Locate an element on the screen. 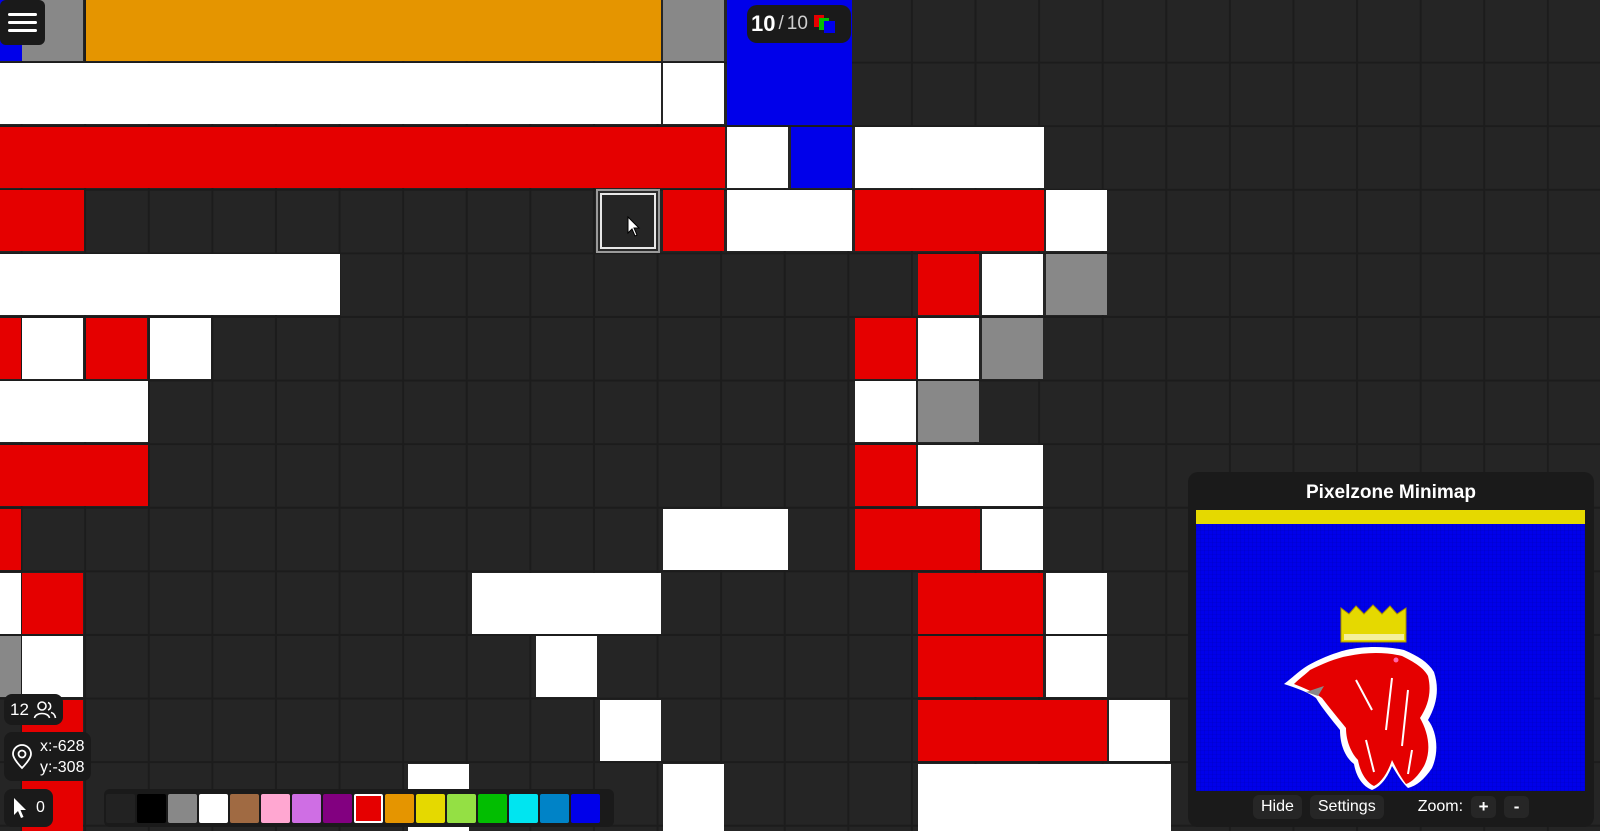  menu-button is located at coordinates (22, 22).